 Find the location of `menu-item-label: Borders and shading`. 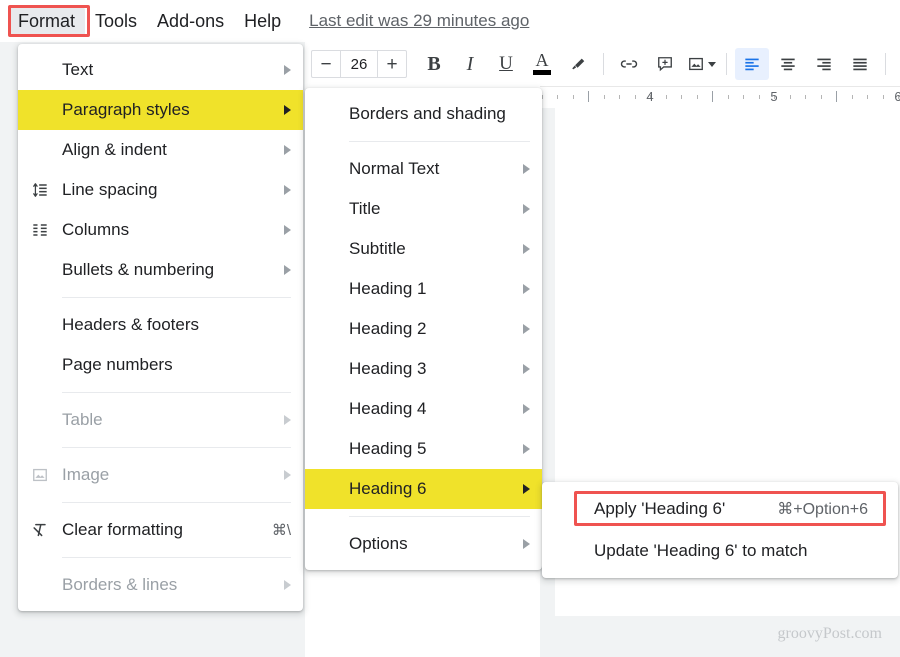

menu-item-label: Borders and shading is located at coordinates (427, 113).